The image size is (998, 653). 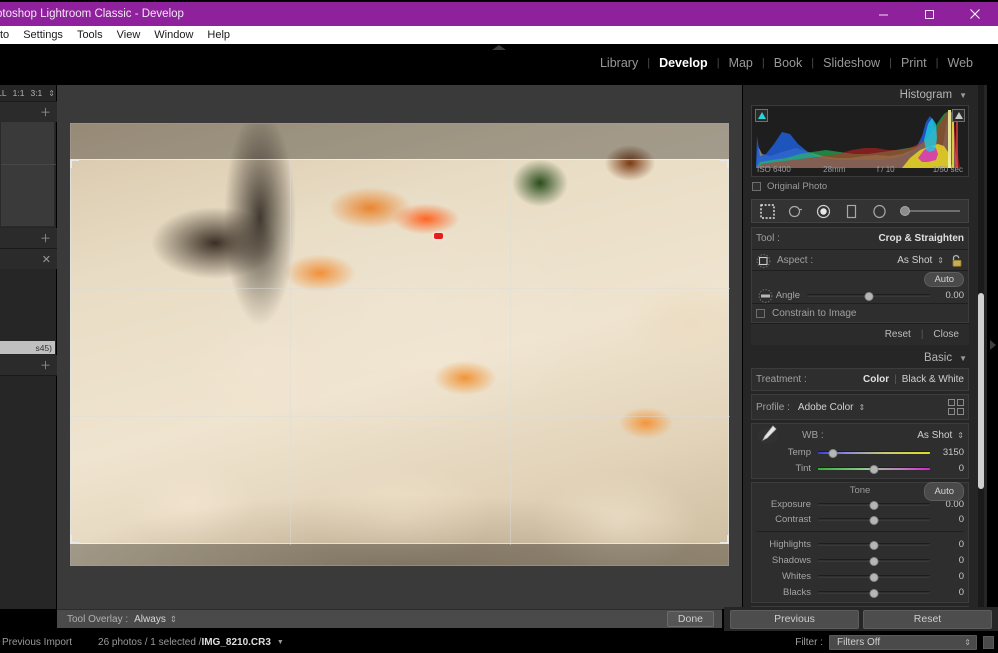 I want to click on menu-item-help: Help, so click(x=218, y=35).